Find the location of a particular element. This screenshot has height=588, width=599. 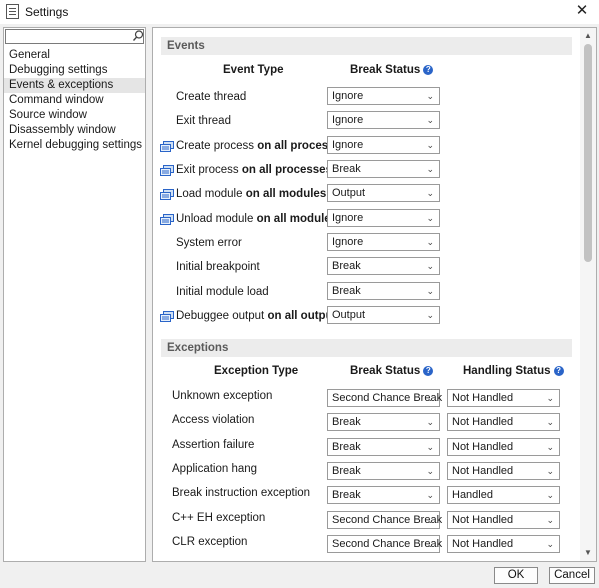

event-label: Exit thread is located at coordinates (203, 121).